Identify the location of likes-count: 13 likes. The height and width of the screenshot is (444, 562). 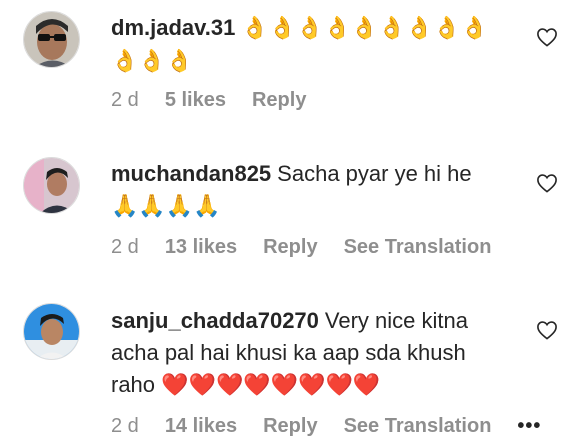
(201, 247).